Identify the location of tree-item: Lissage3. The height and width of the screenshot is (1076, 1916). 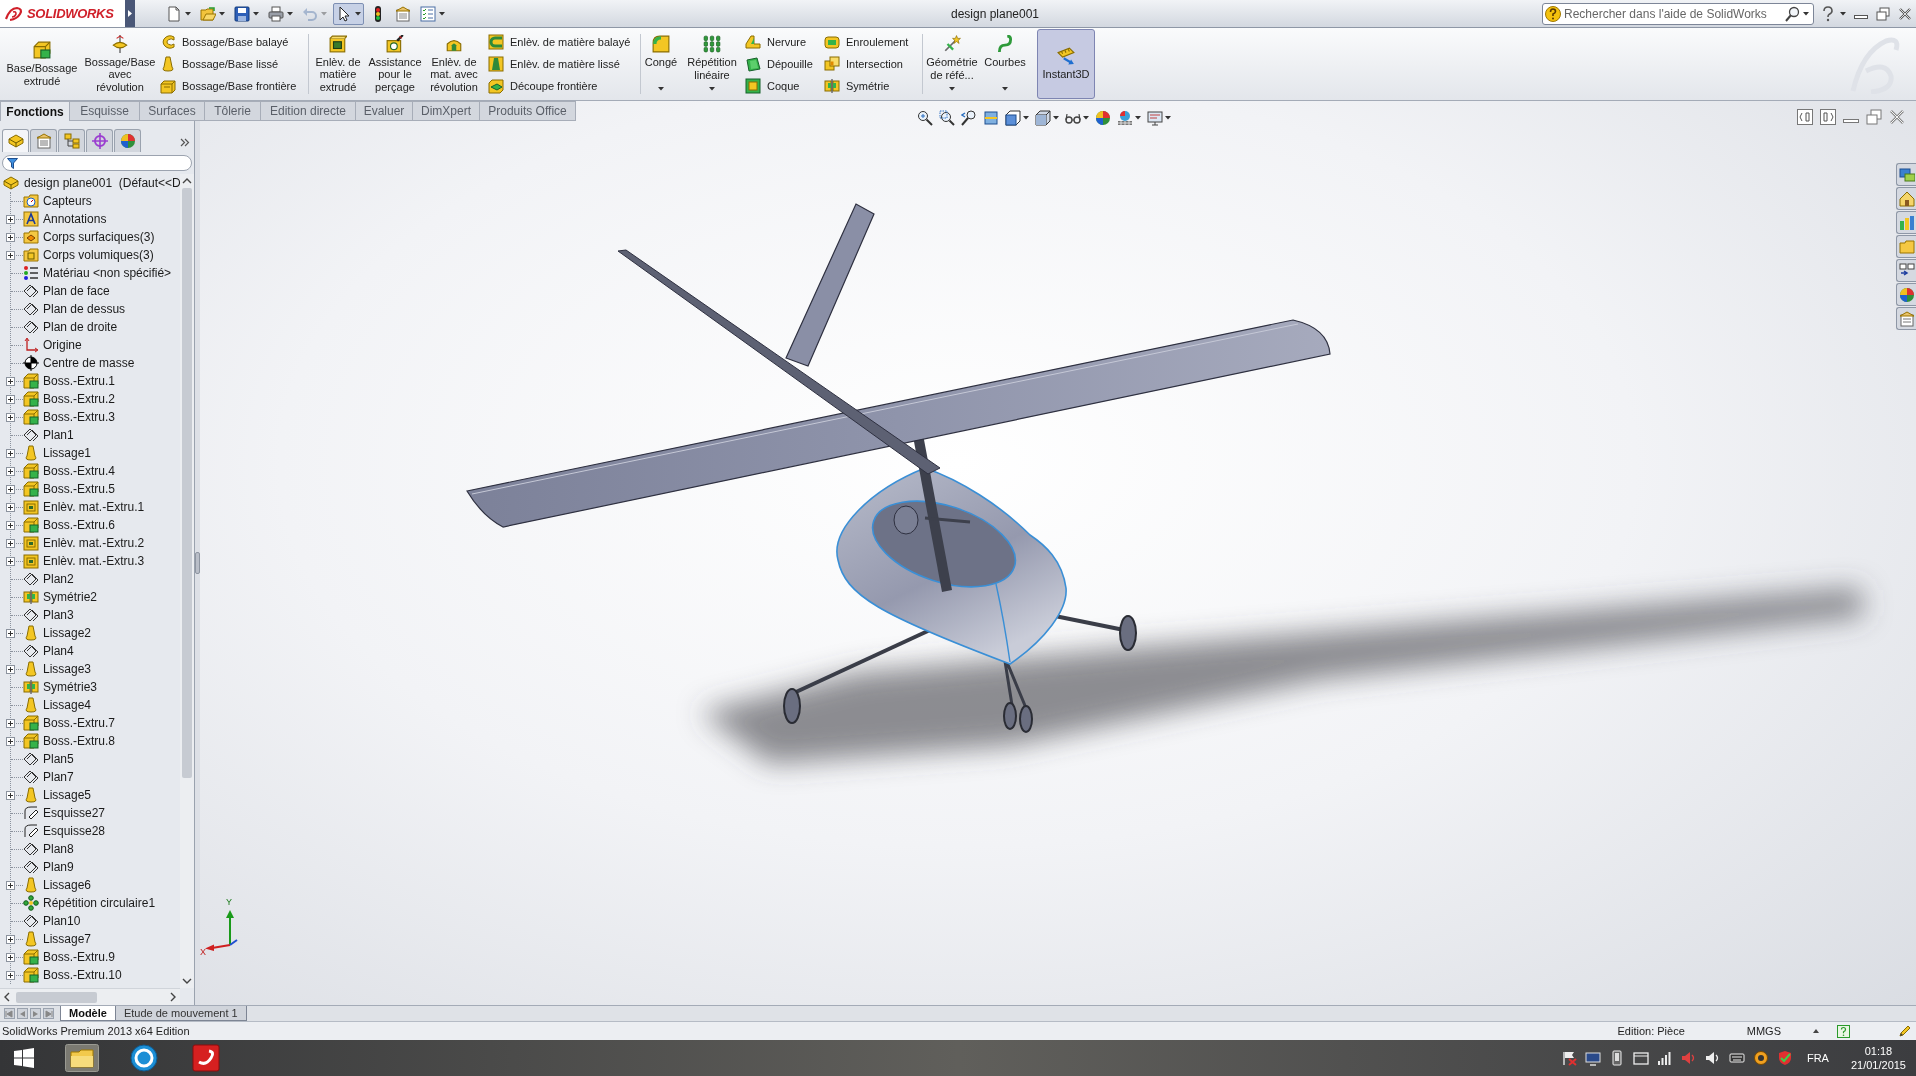
(57, 669).